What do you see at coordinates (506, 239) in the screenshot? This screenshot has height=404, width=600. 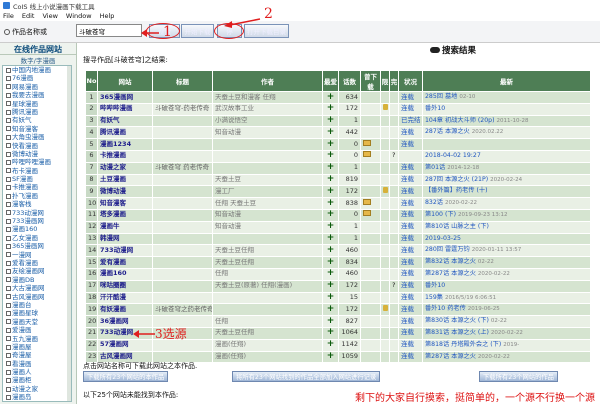 I see `cell-lat: 2019-03-25` at bounding box center [506, 239].